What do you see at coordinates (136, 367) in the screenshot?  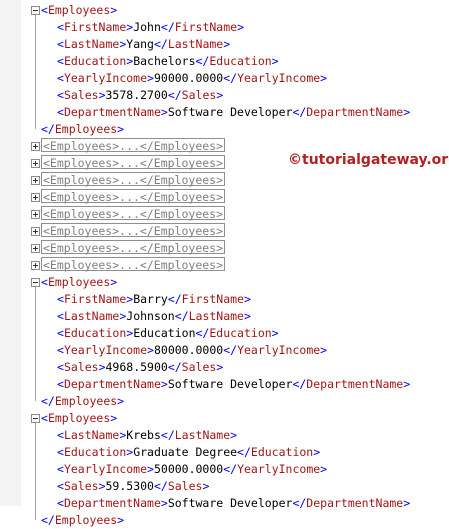 I see `element-value: 4968.5900` at bounding box center [136, 367].